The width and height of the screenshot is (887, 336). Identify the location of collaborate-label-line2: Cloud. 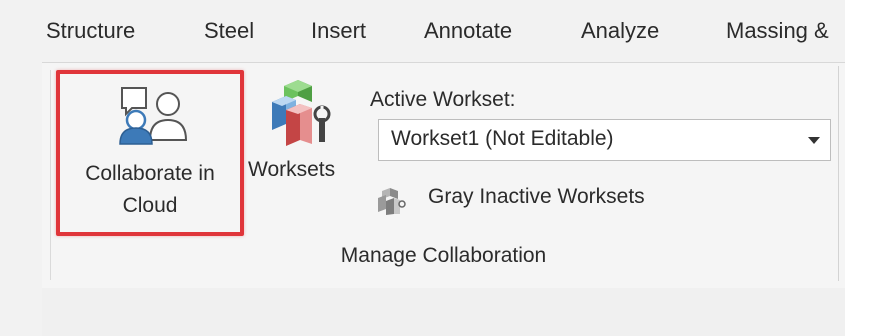
(150, 205).